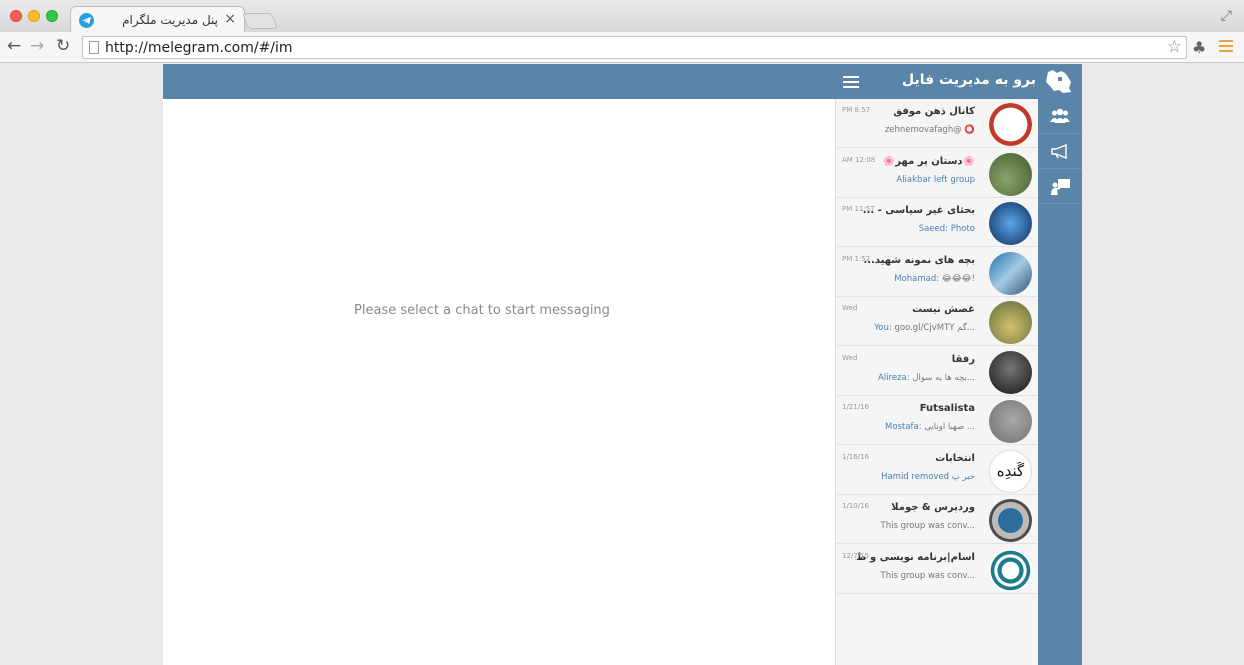  Describe the element at coordinates (622, 16) in the screenshot. I see `browser-tab-bar: پنل مدیریت ملگرام × ⤢` at that location.